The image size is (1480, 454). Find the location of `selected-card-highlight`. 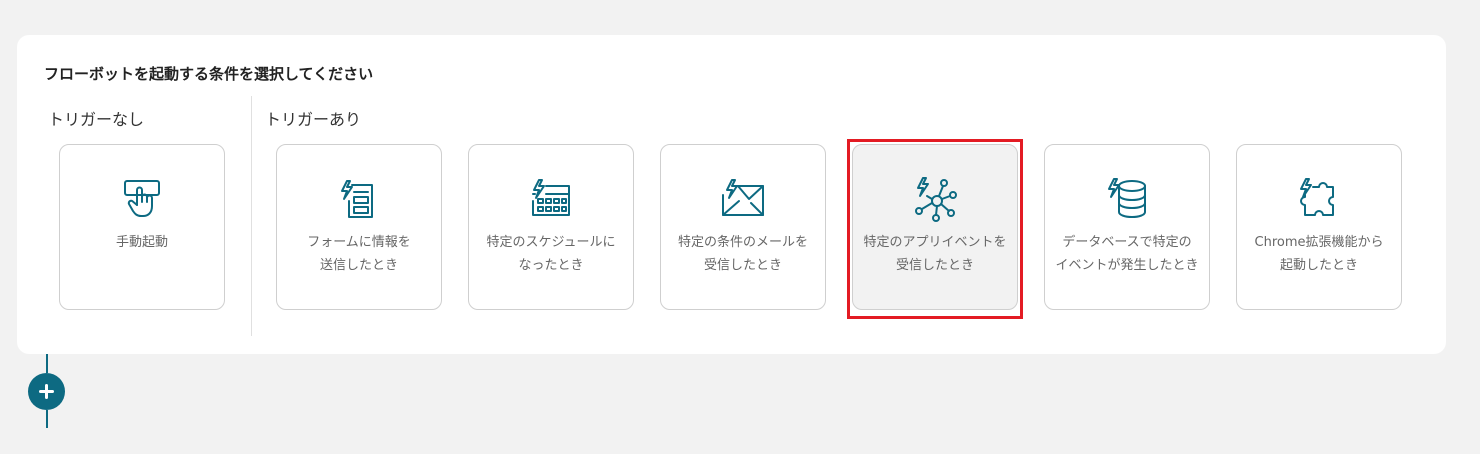

selected-card-highlight is located at coordinates (935, 229).